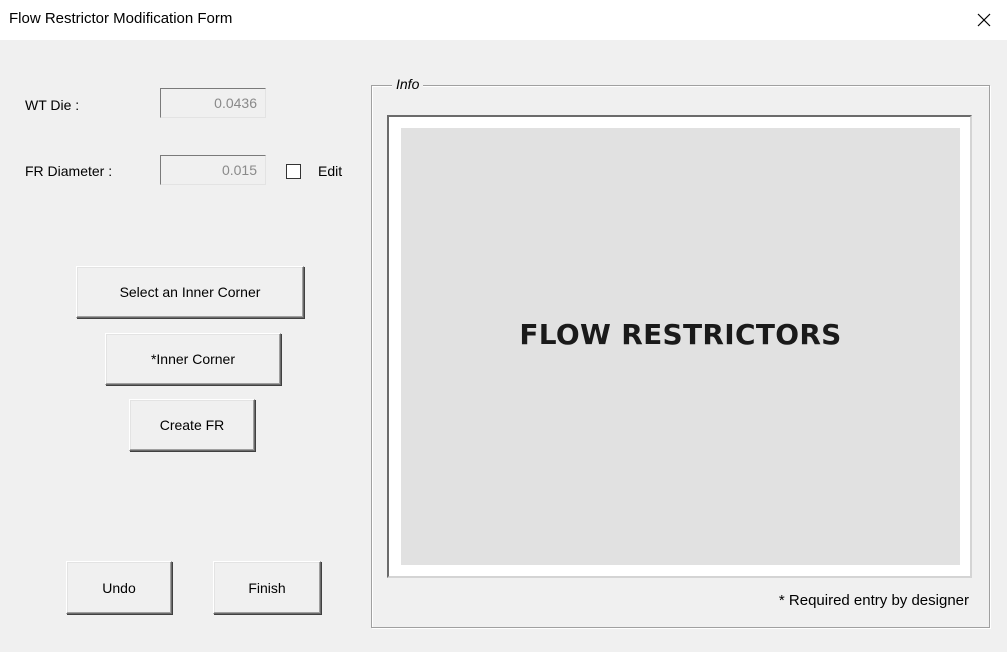  Describe the element at coordinates (190, 292) in the screenshot. I see `select-inner-corner-button: Select an Inner Corner` at that location.